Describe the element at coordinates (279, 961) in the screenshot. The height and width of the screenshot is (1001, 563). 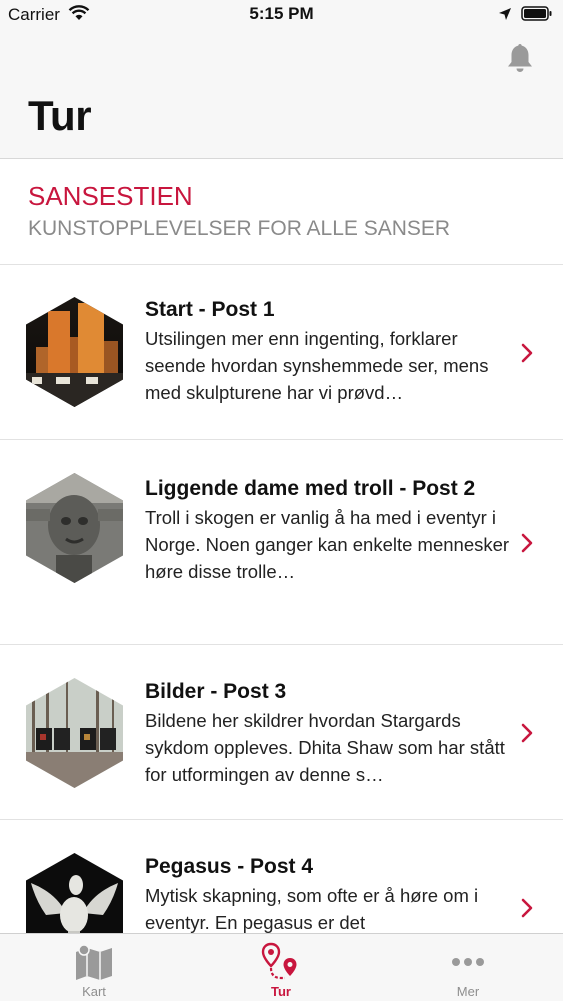
I see `route-pins-icon` at that location.